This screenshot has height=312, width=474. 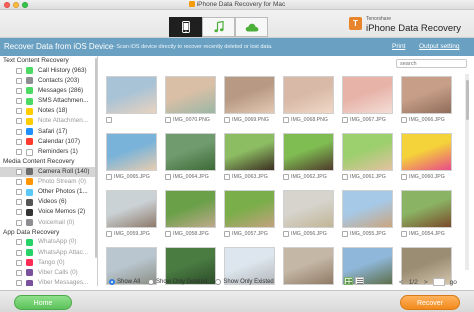 What do you see at coordinates (48, 171) in the screenshot?
I see `sidebar-item: Camera Roll (140)` at bounding box center [48, 171].